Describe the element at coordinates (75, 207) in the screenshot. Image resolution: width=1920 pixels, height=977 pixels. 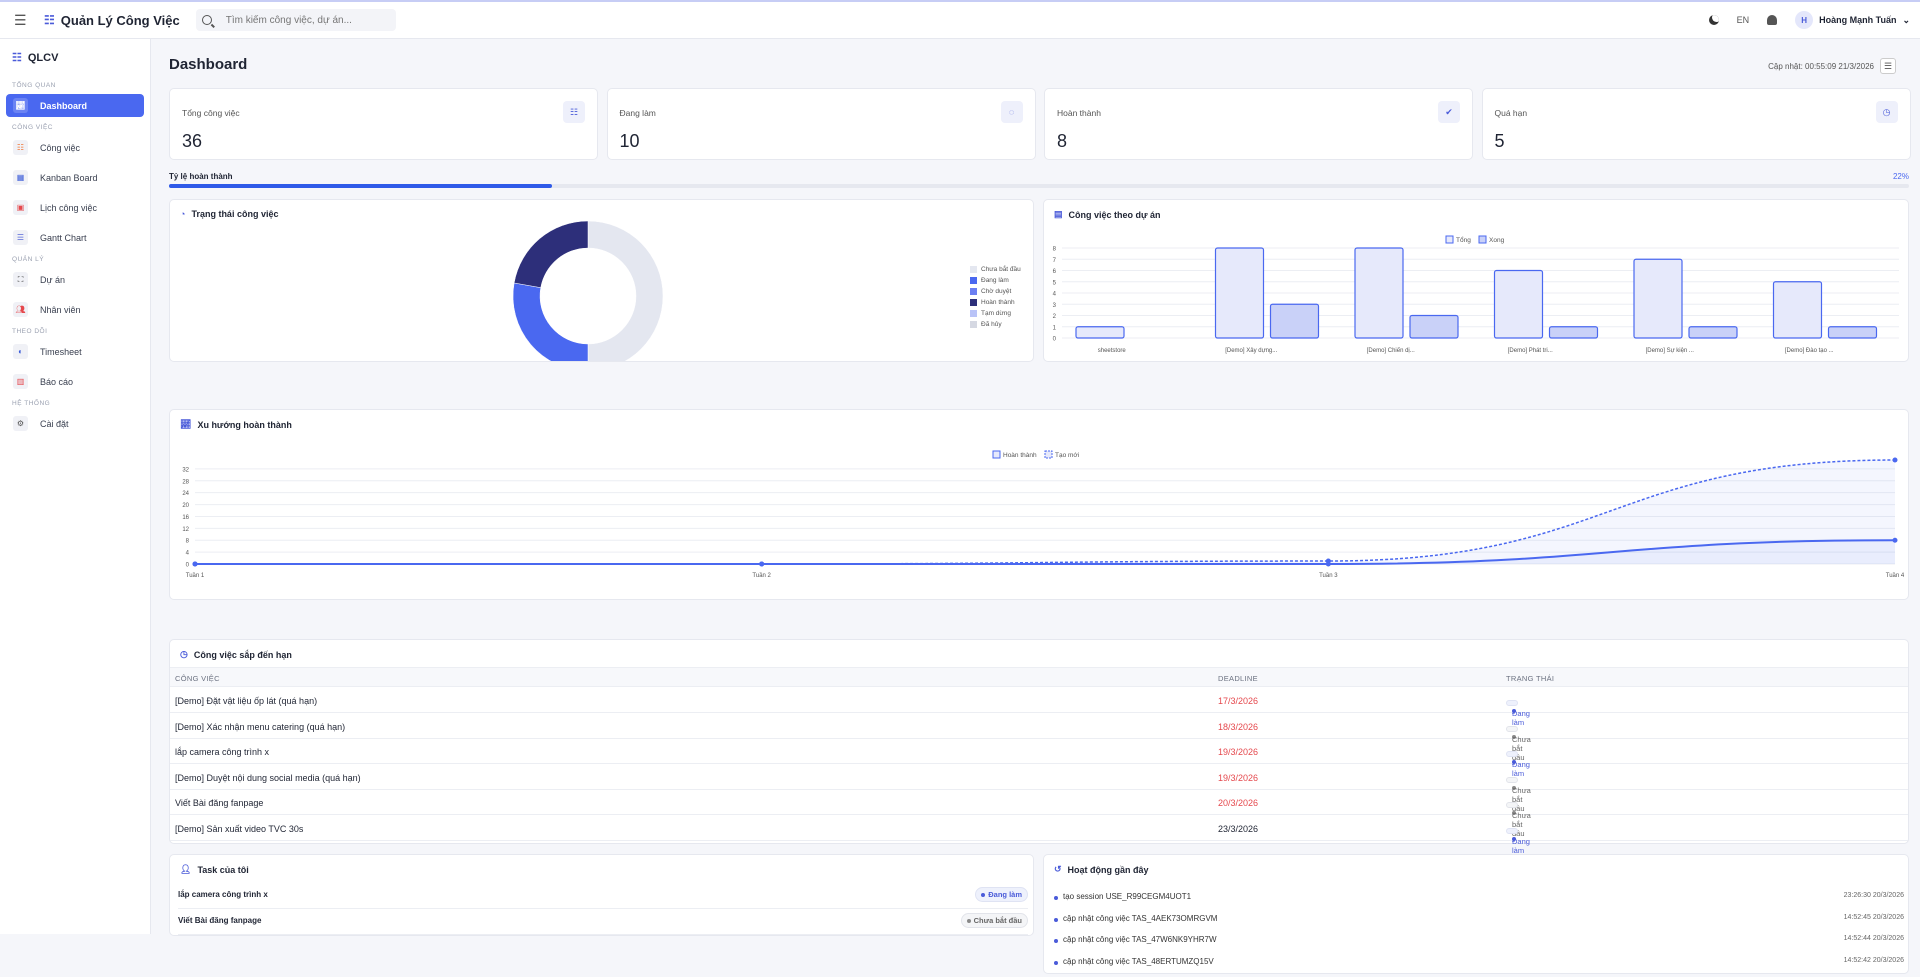
I see `sidebar-item-lịch-công-việc: ▣ Lịch công việc` at that location.